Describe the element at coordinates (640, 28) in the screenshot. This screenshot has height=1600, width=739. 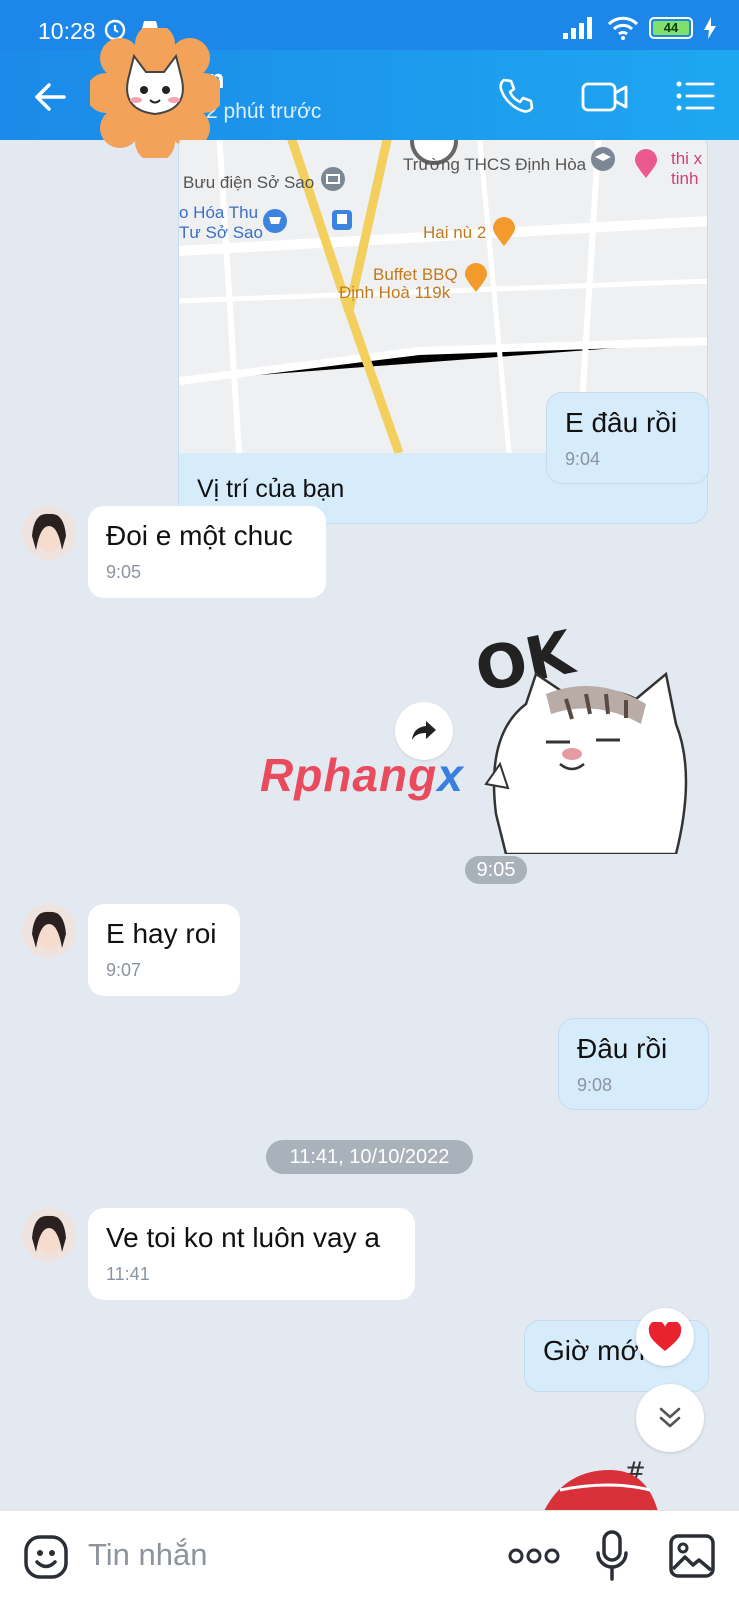
I see `status-icons-right: 44` at that location.